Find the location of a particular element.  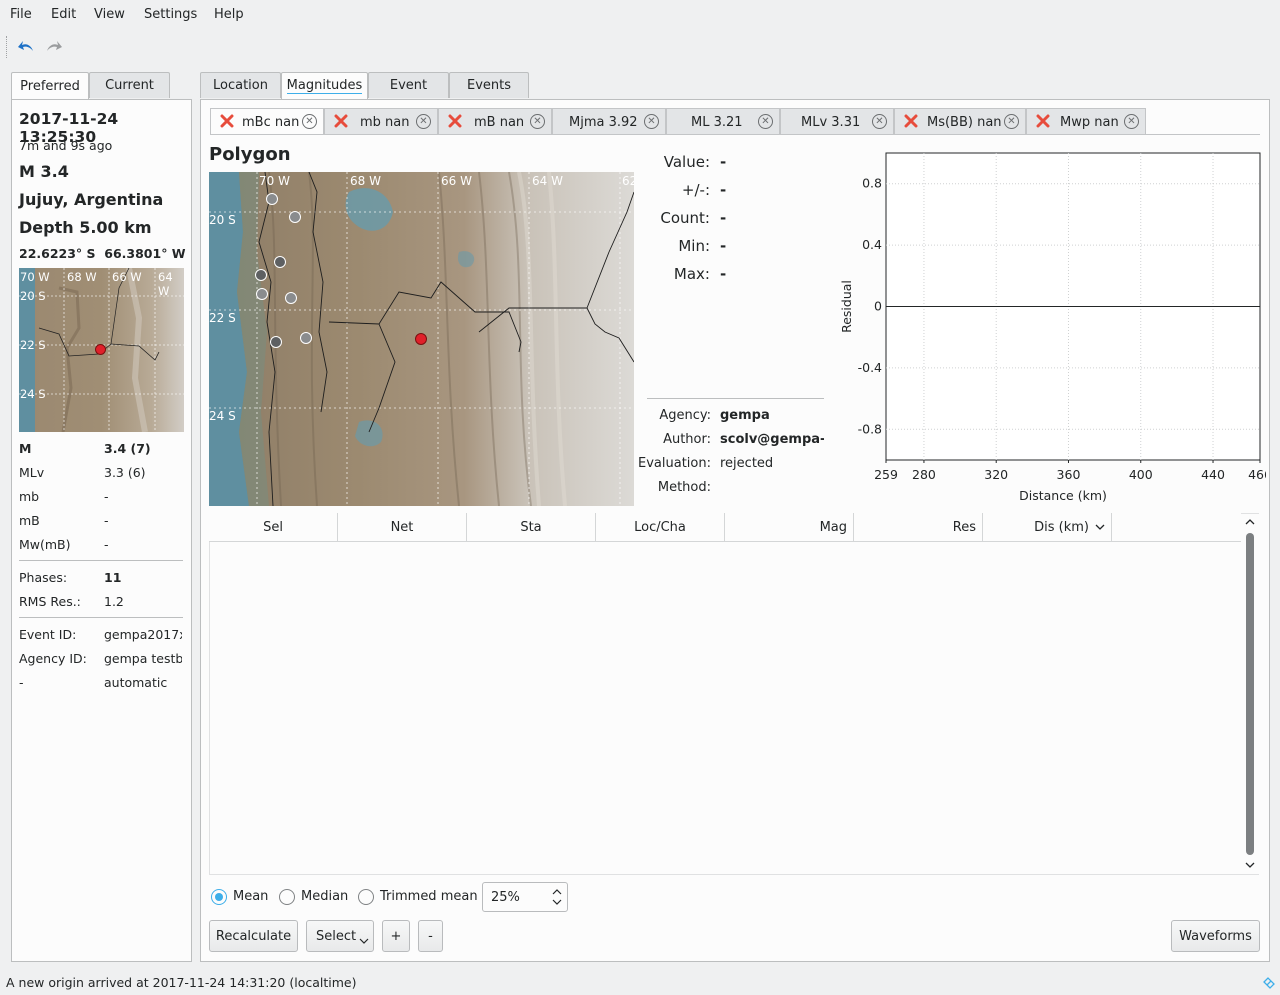

rms-value: 1.2 is located at coordinates (114, 601).